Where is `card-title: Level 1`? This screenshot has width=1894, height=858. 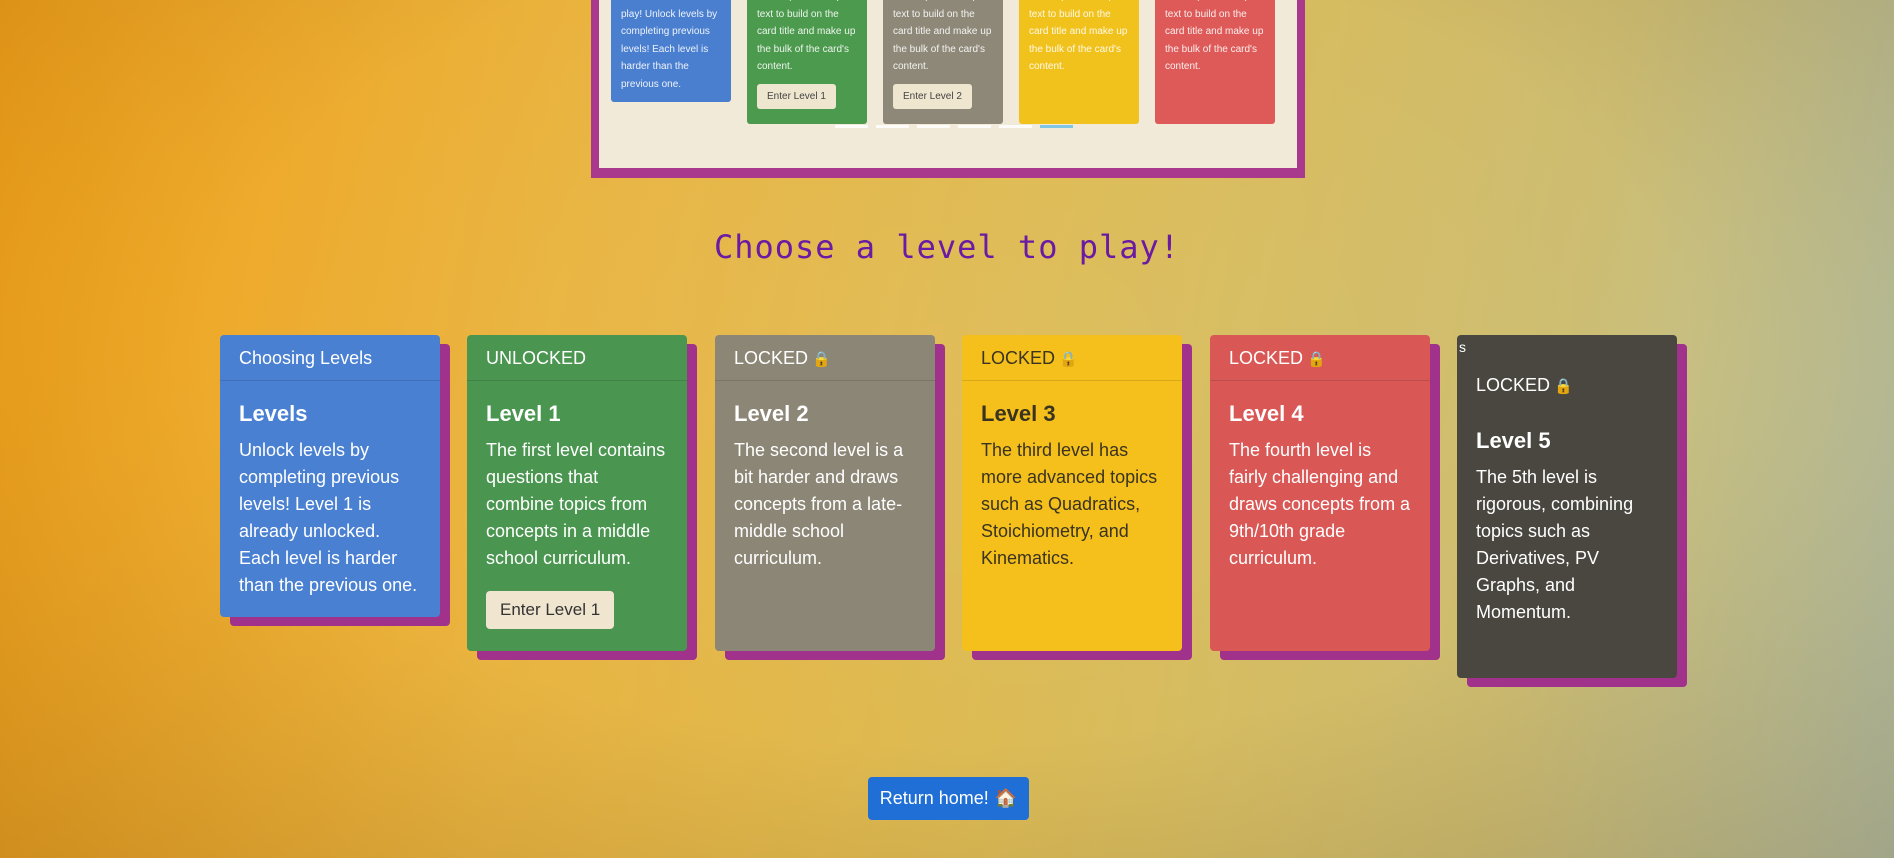 card-title: Level 1 is located at coordinates (523, 413).